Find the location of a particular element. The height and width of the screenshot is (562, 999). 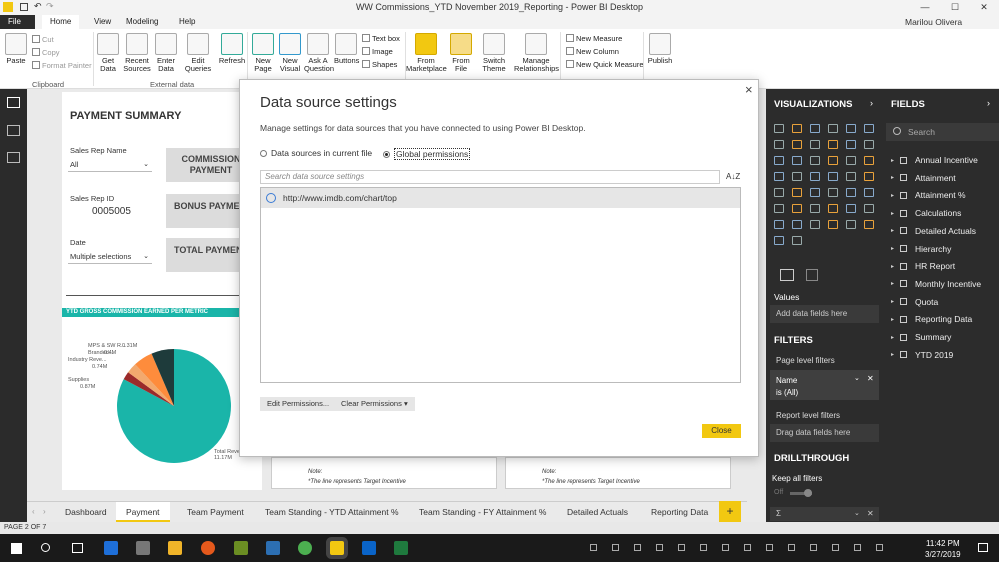

start-icon is located at coordinates (16, 548).